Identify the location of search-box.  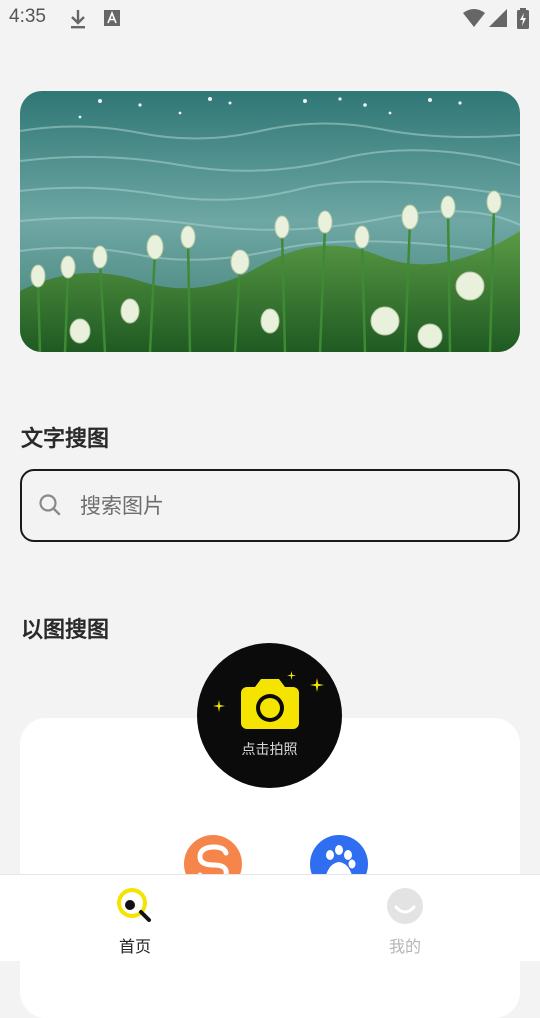
(270, 505).